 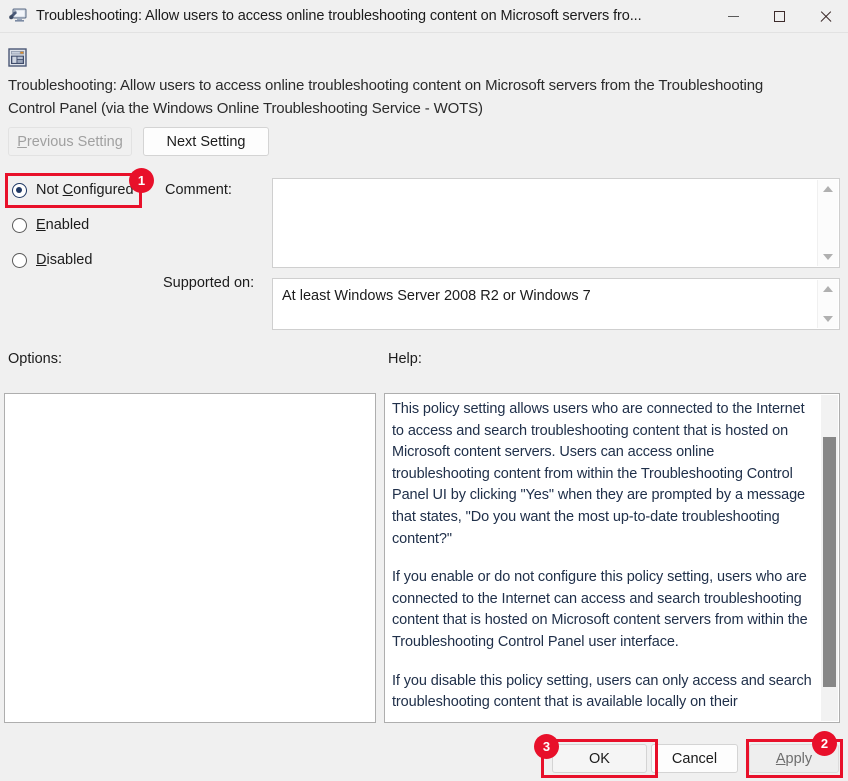 I want to click on cancel-button: Cancel, so click(x=694, y=758).